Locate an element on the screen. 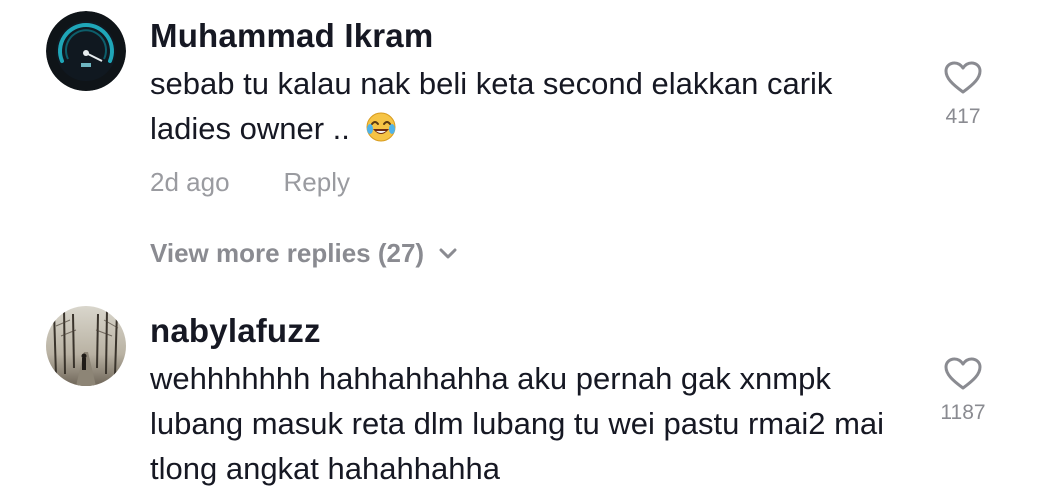 The image size is (1042, 502). speedometer-icon is located at coordinates (86, 51).